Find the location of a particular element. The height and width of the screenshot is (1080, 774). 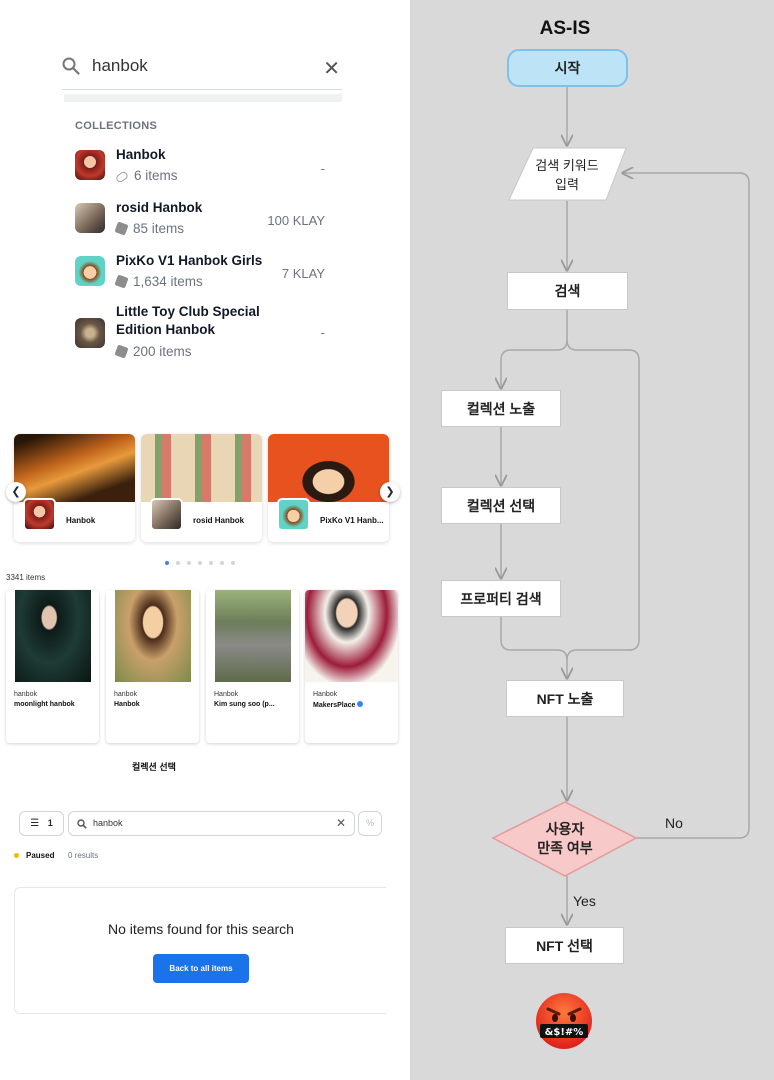

input-line1: 검색 키워드 is located at coordinates (567, 165).